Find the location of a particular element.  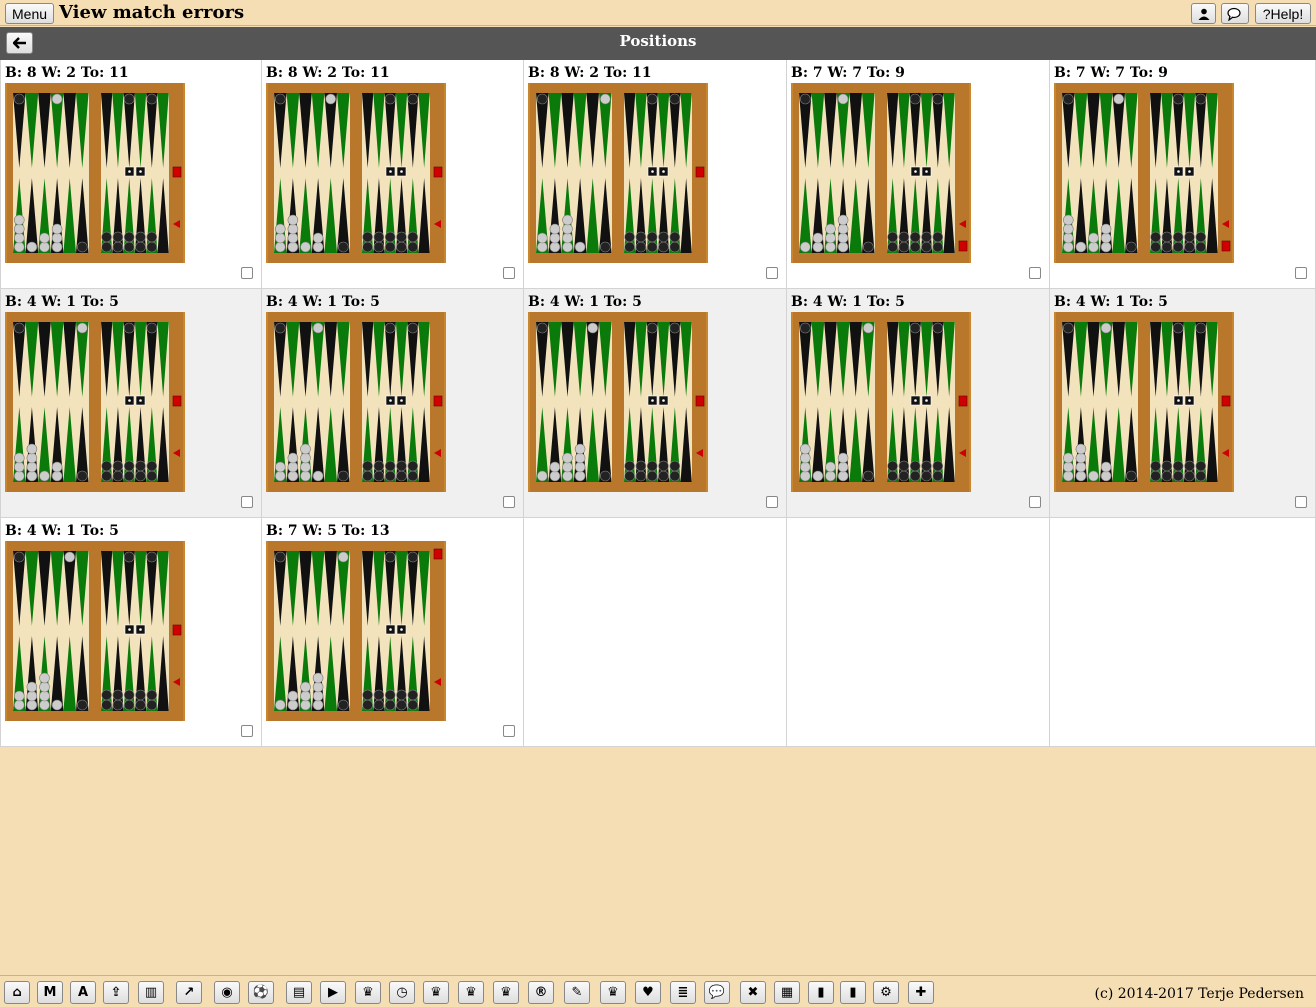

position-cell: B: 7 W: 5 To: 13 is located at coordinates (393, 632).